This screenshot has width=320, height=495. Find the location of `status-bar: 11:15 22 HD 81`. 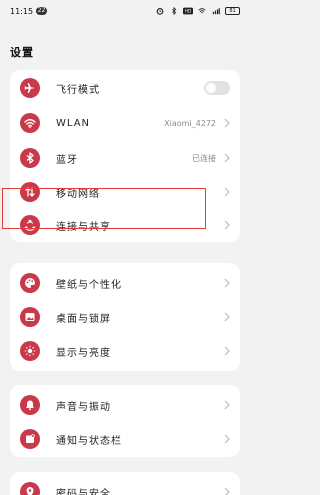

status-bar: 11:15 22 HD 81 is located at coordinates (125, 11).